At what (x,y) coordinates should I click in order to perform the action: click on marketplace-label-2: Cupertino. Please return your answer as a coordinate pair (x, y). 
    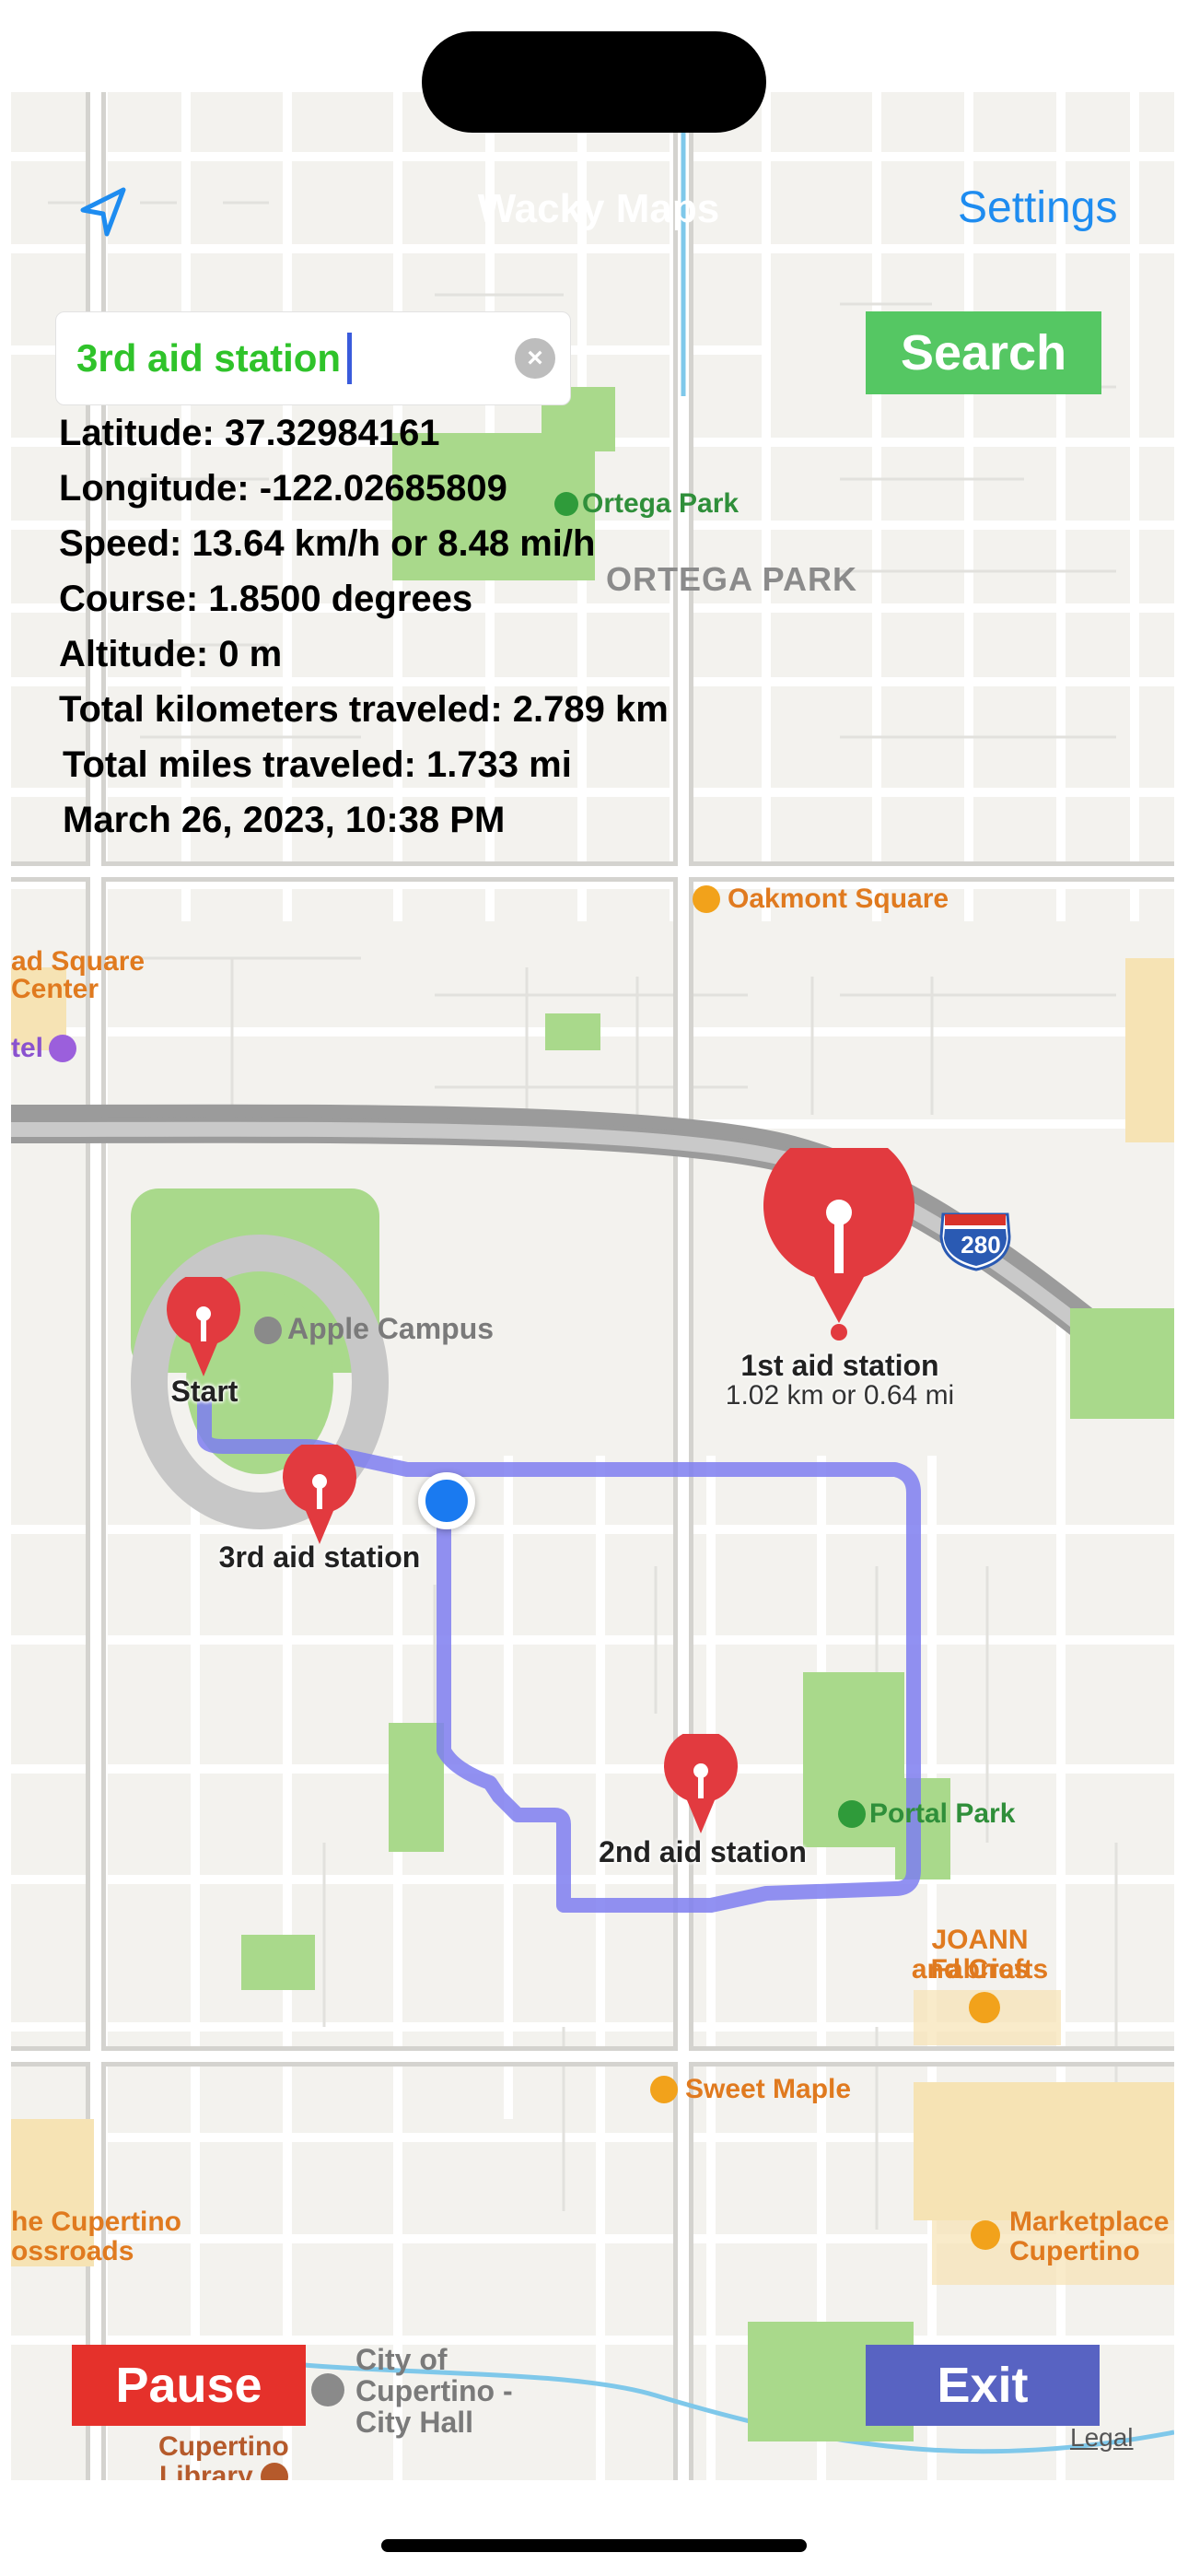
    Looking at the image, I should click on (1074, 2251).